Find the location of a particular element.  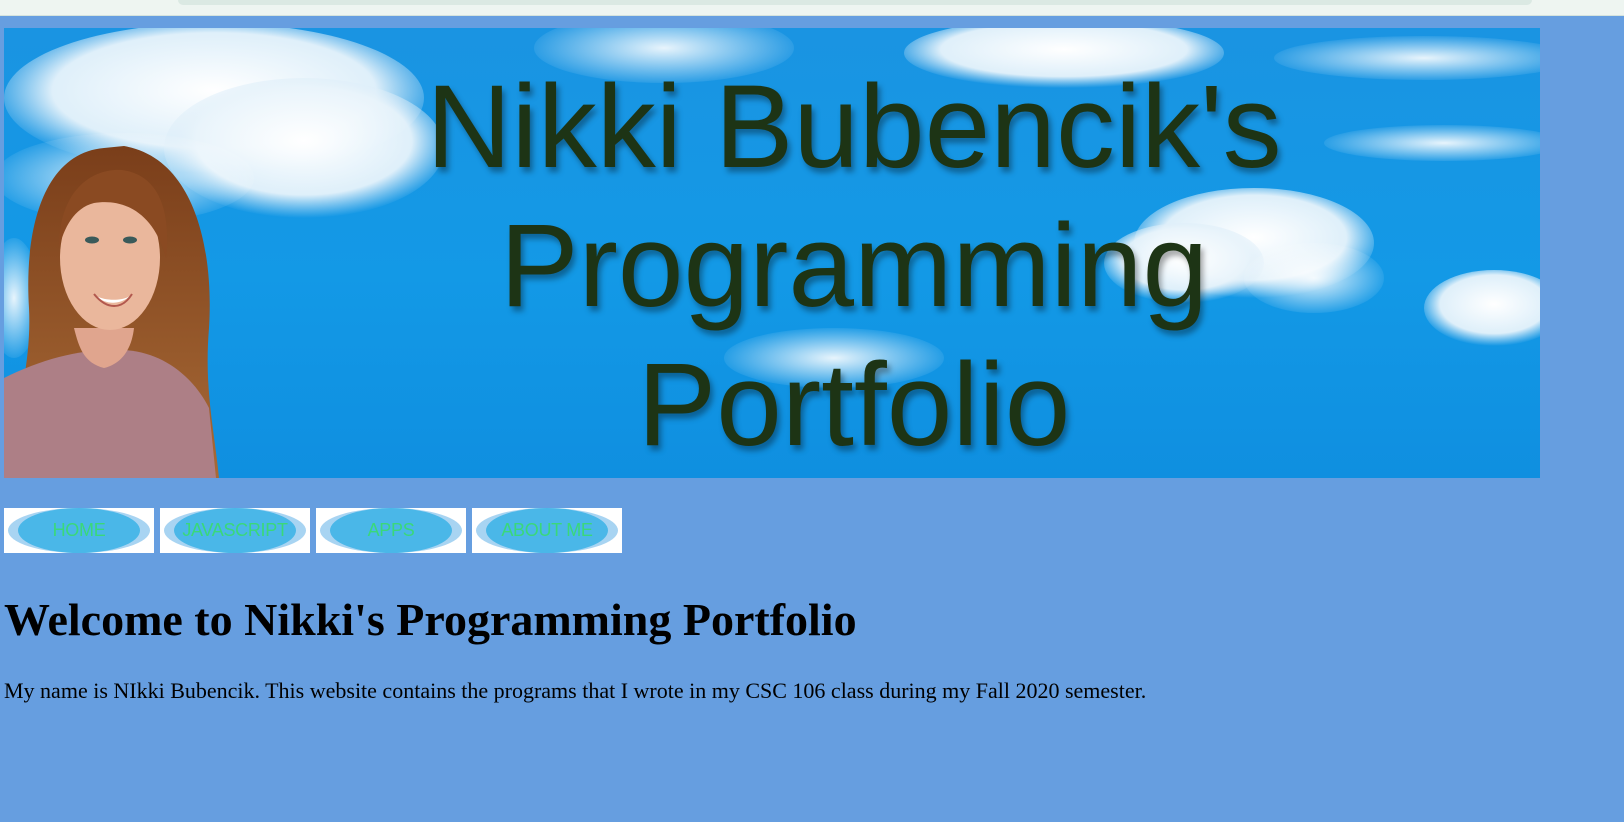

nav-button-label: JAVASCRIPT is located at coordinates (235, 530).